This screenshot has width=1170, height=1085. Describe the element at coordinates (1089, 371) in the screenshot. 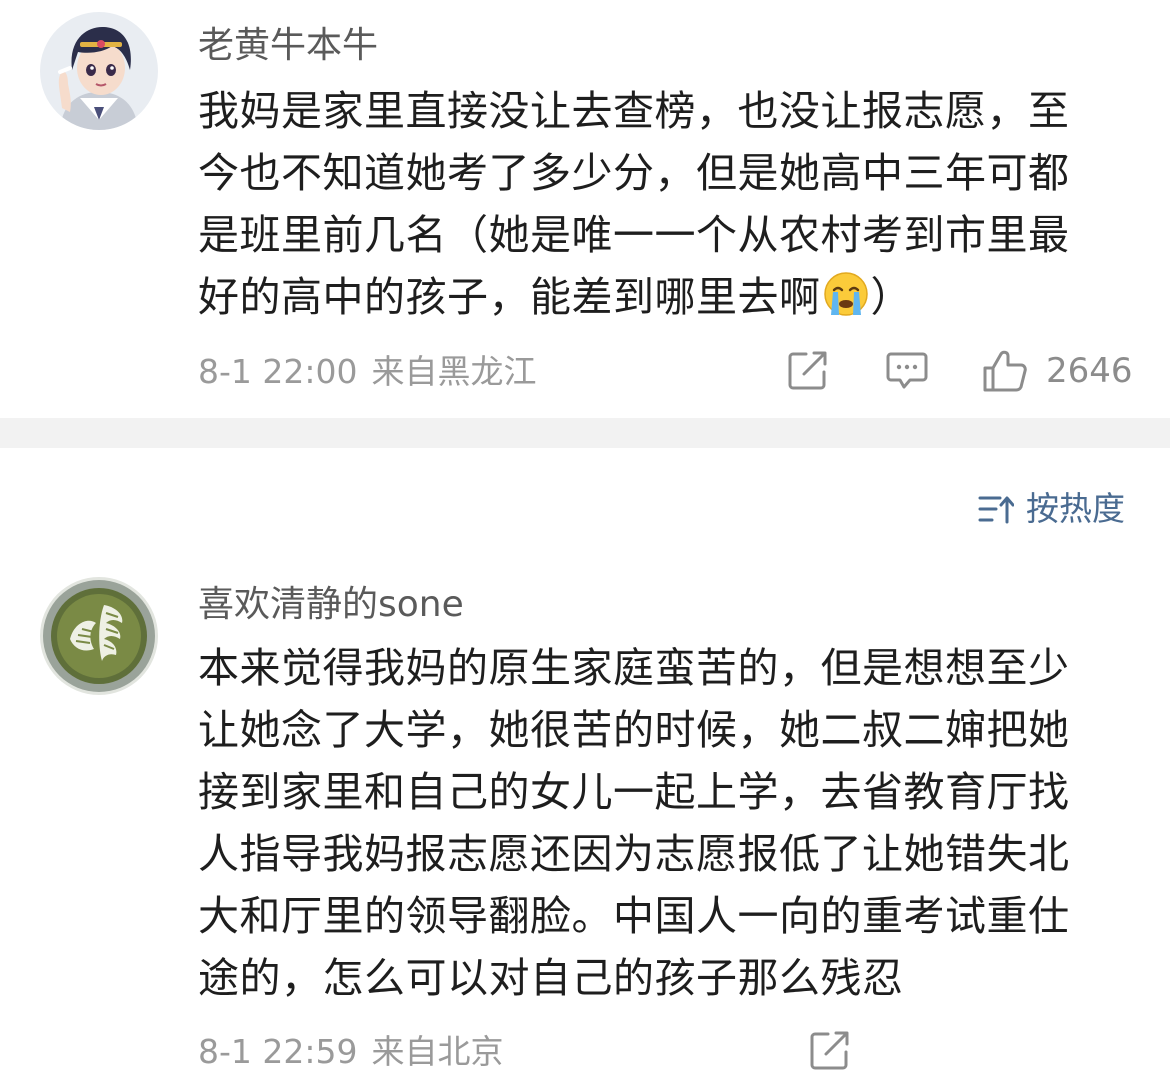

I see `like-count: 2646` at that location.